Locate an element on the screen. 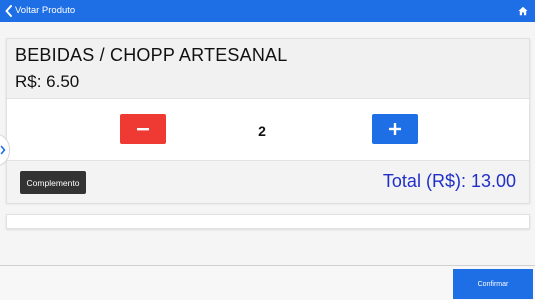 This screenshot has width=535, height=300. home-button is located at coordinates (523, 11).